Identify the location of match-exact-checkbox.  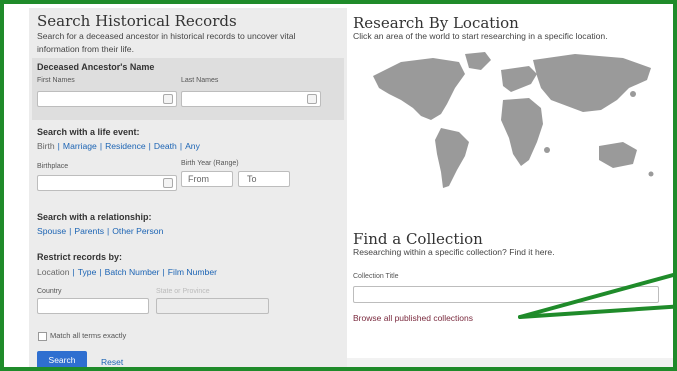
(42, 336).